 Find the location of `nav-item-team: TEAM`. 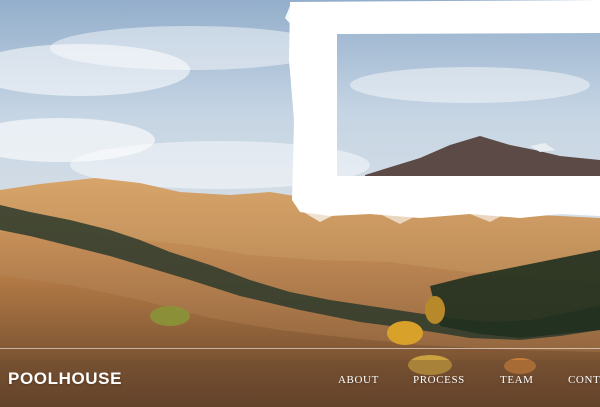

nav-item-team: TEAM is located at coordinates (517, 380).